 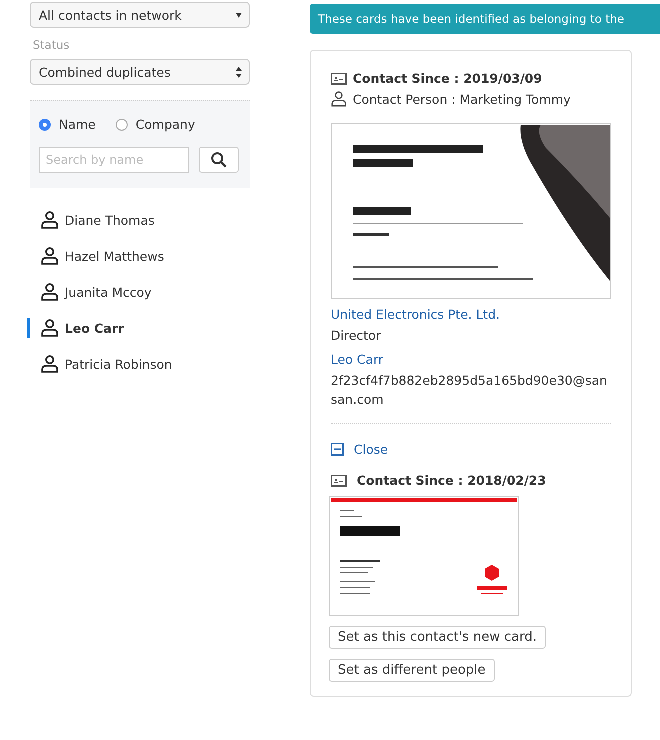 I want to click on name-link: Leo Carr, so click(x=357, y=360).